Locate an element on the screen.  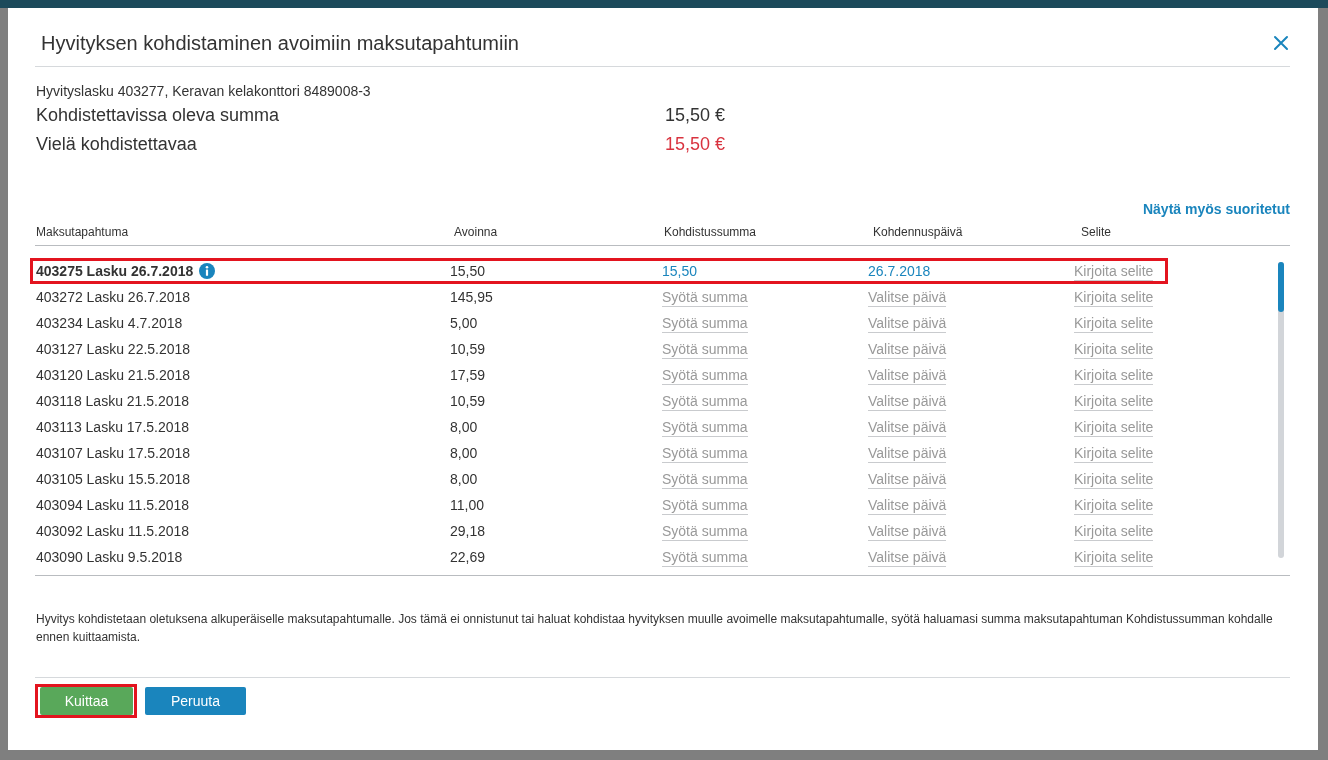
help-text: Hyvitys kohdistetaan oletuksena alkuperäiselle maksutapahtumalle. Jos tämä ei onnistunut tai haluat kohdistaa hyvityksen muulle avoimelle maksutapahtumalle, syötä haluamasi summa maksutapahtuman Kohdistussumman kohdalle ennen kuittaamista. is located at coordinates (655, 628).